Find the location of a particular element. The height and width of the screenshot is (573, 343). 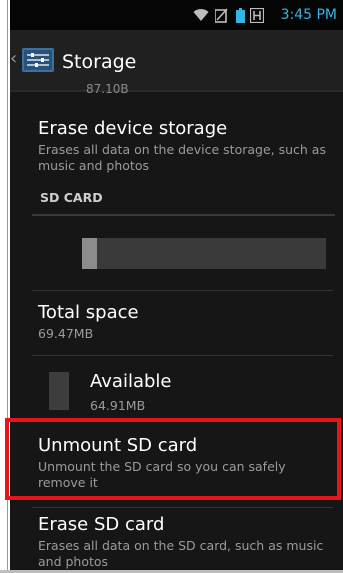

section-divider is located at coordinates (183, 215).